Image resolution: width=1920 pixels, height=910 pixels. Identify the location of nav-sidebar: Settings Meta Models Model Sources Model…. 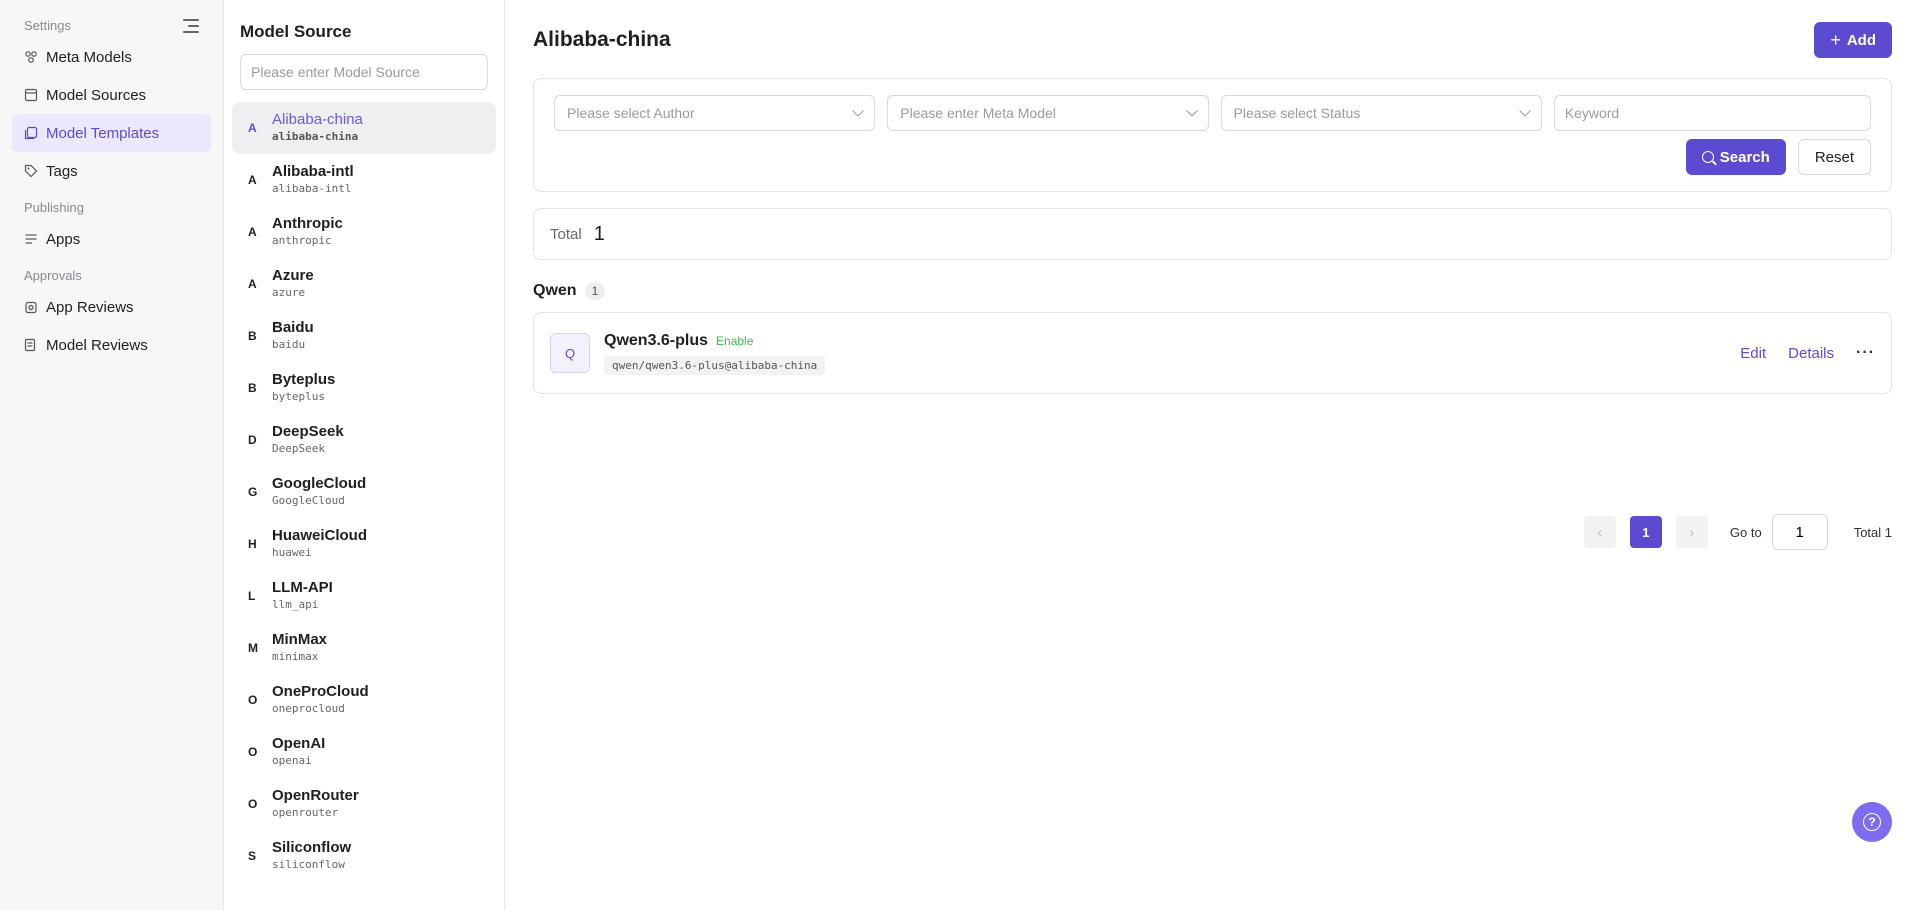
(112, 455).